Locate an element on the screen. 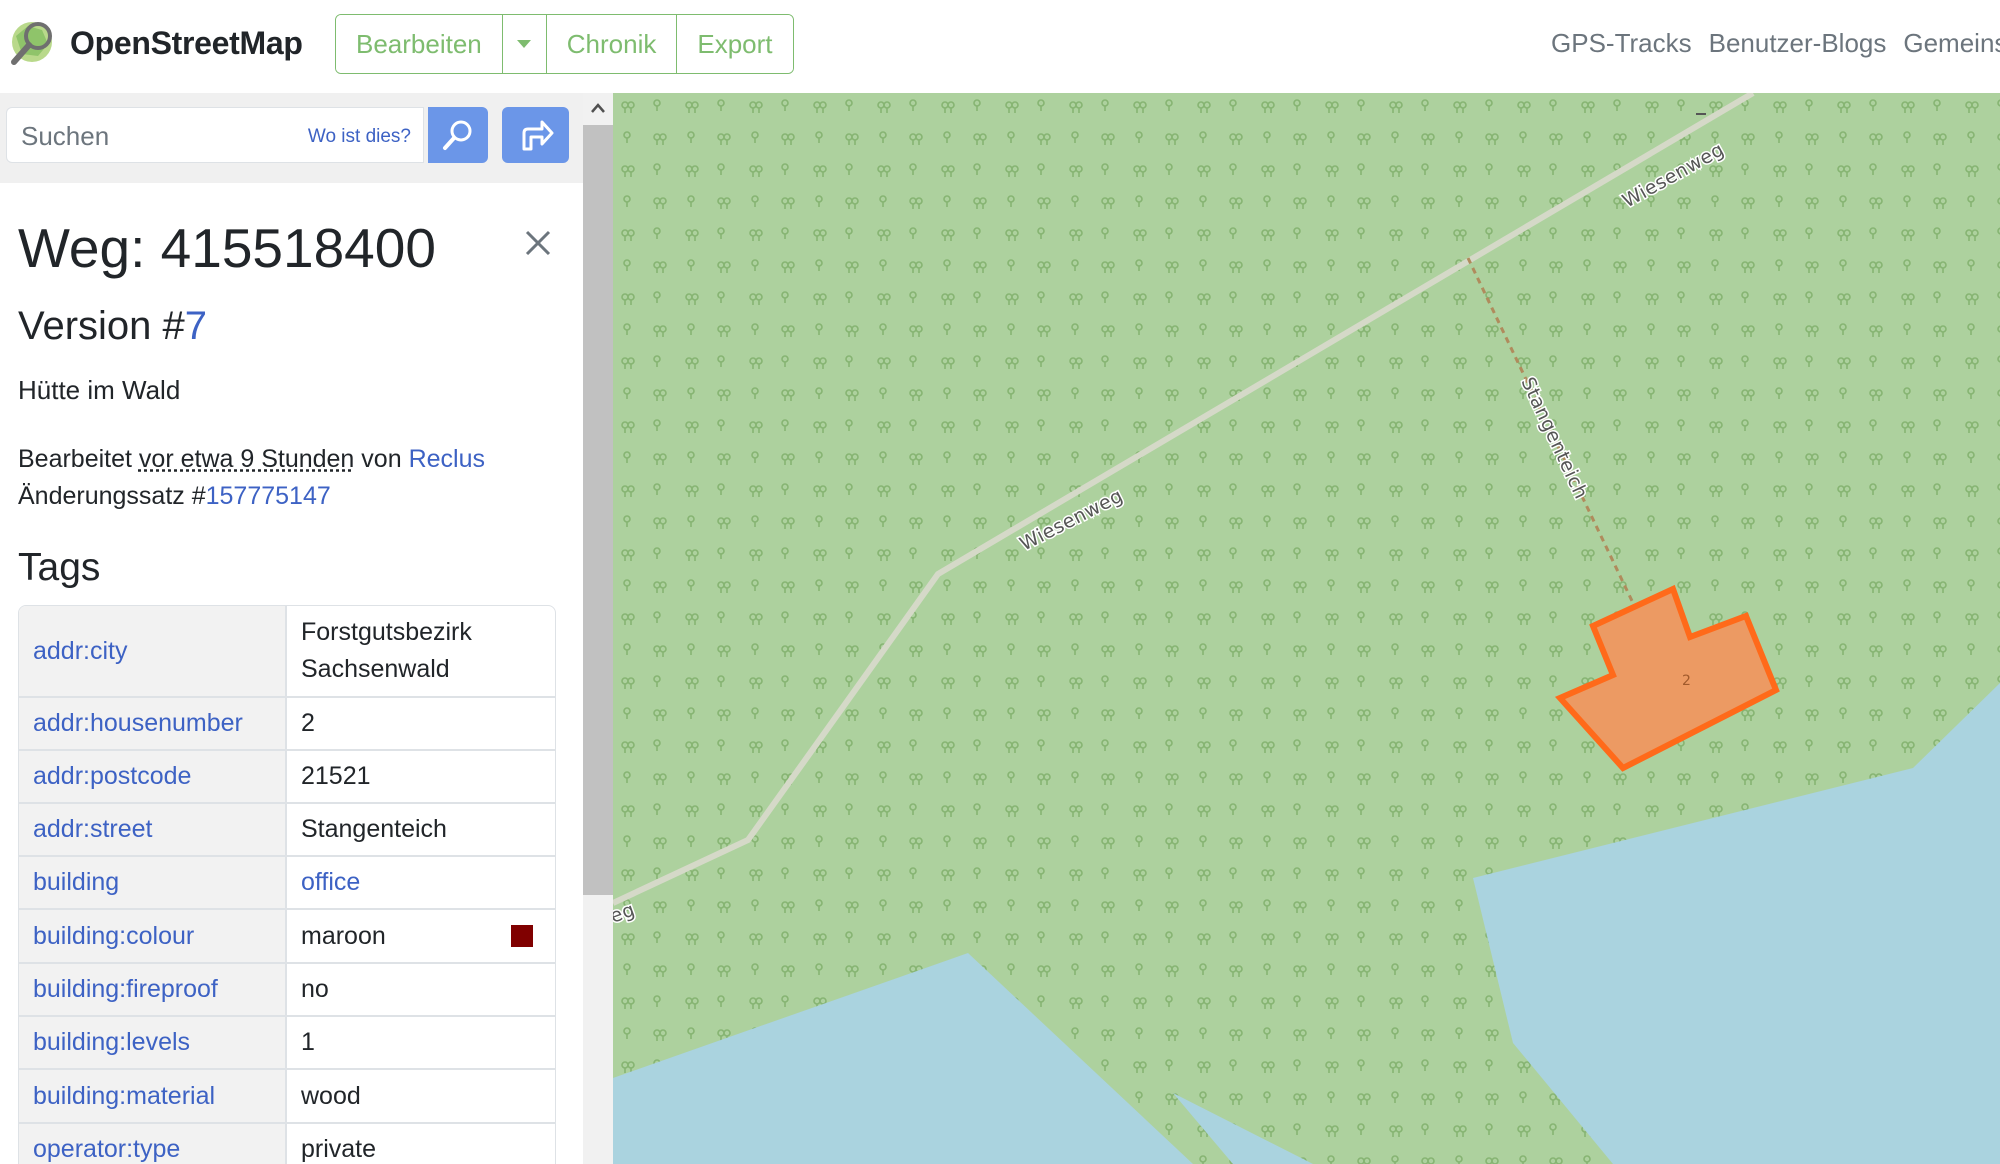 The image size is (2000, 1164). search-button is located at coordinates (458, 135).